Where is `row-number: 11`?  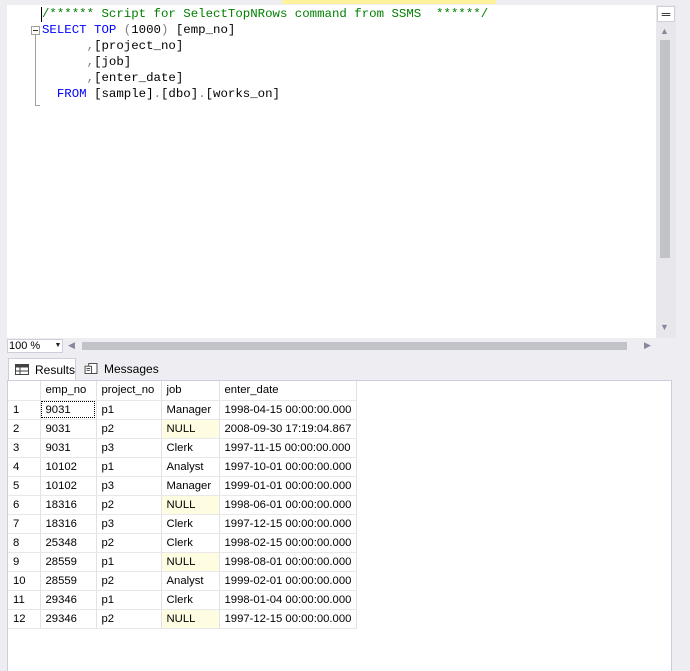 row-number: 11 is located at coordinates (24, 600).